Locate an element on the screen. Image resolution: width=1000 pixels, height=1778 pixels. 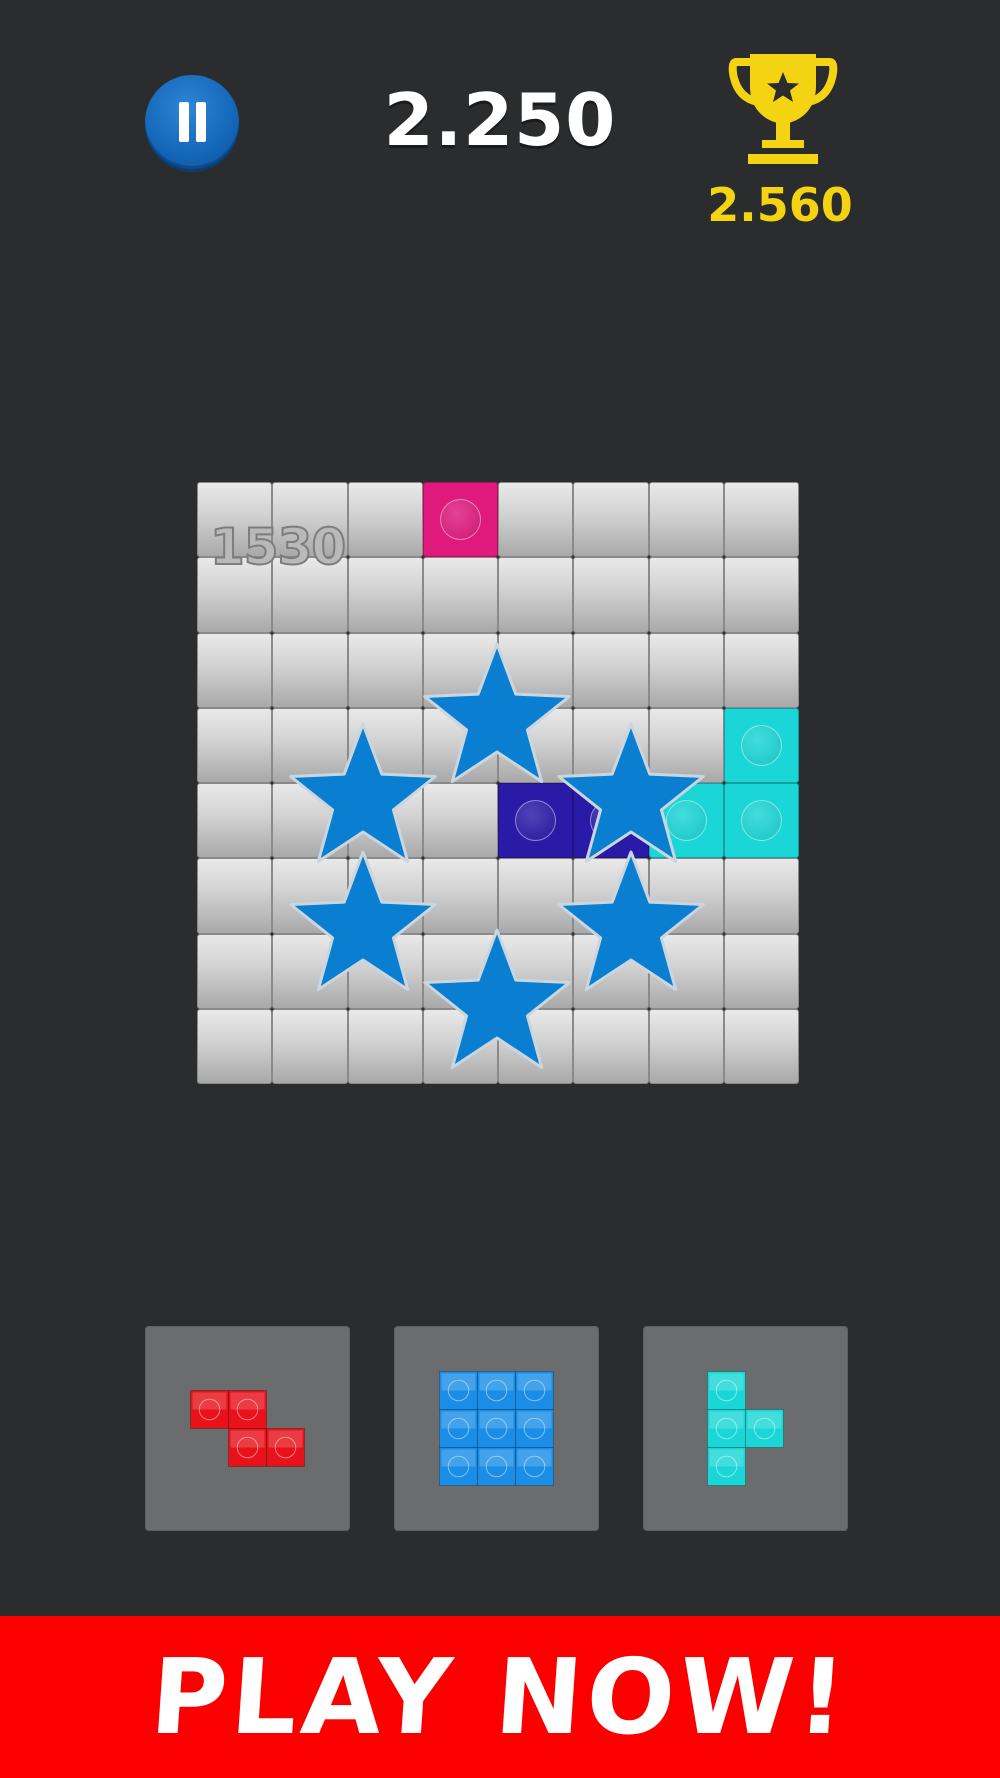
pause-button is located at coordinates (192, 122).